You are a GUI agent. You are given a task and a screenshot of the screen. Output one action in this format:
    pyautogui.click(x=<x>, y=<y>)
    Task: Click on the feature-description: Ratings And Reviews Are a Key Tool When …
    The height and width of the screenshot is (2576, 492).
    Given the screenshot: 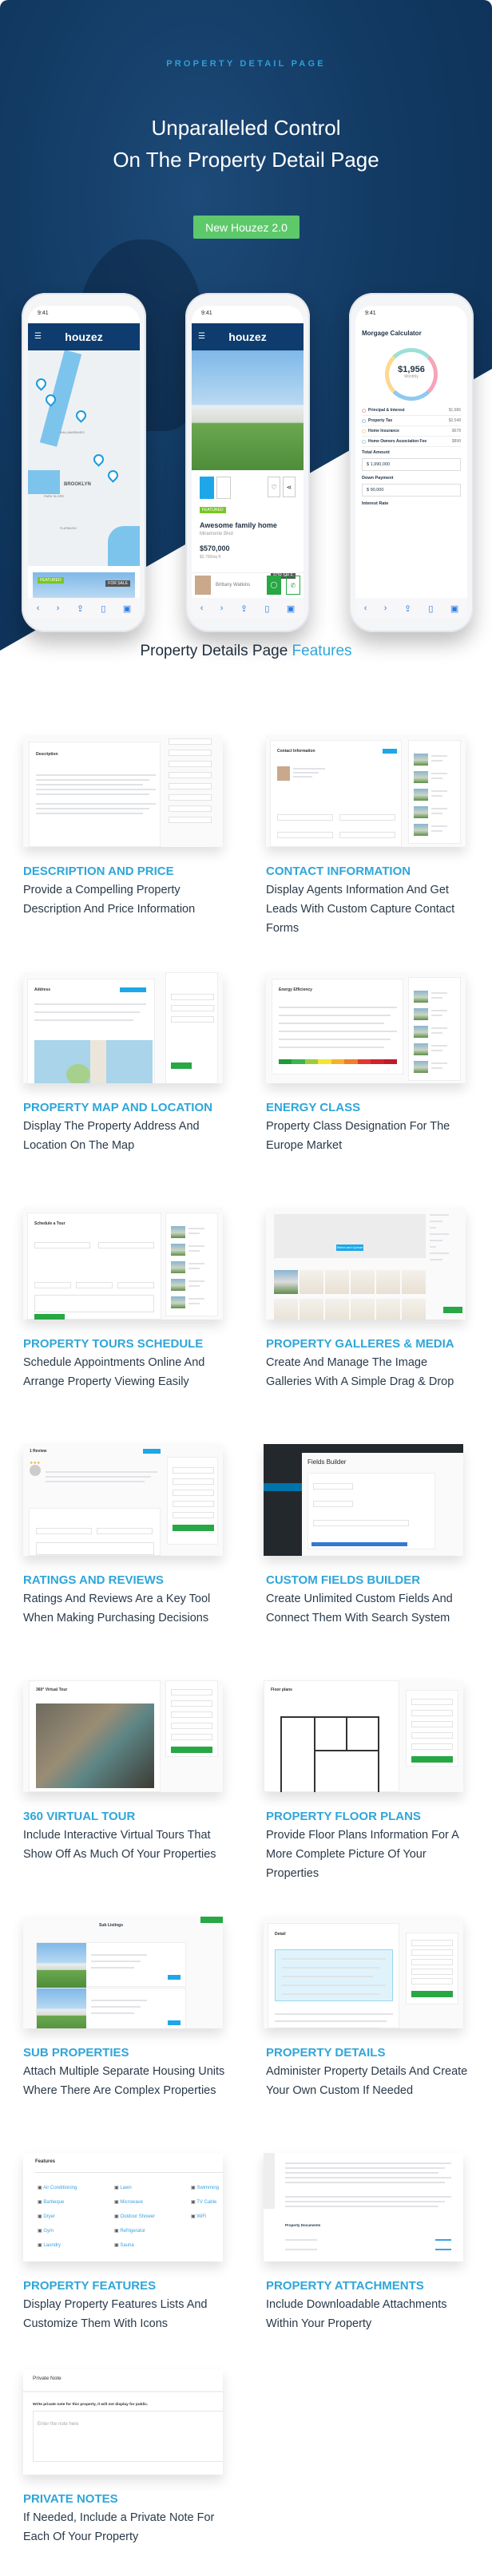 What is the action you would take?
    pyautogui.click(x=117, y=1608)
    